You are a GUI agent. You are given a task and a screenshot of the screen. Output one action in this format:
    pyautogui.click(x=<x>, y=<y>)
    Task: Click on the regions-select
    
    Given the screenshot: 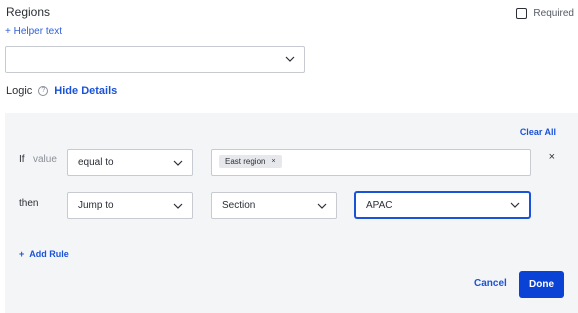 What is the action you would take?
    pyautogui.click(x=155, y=59)
    